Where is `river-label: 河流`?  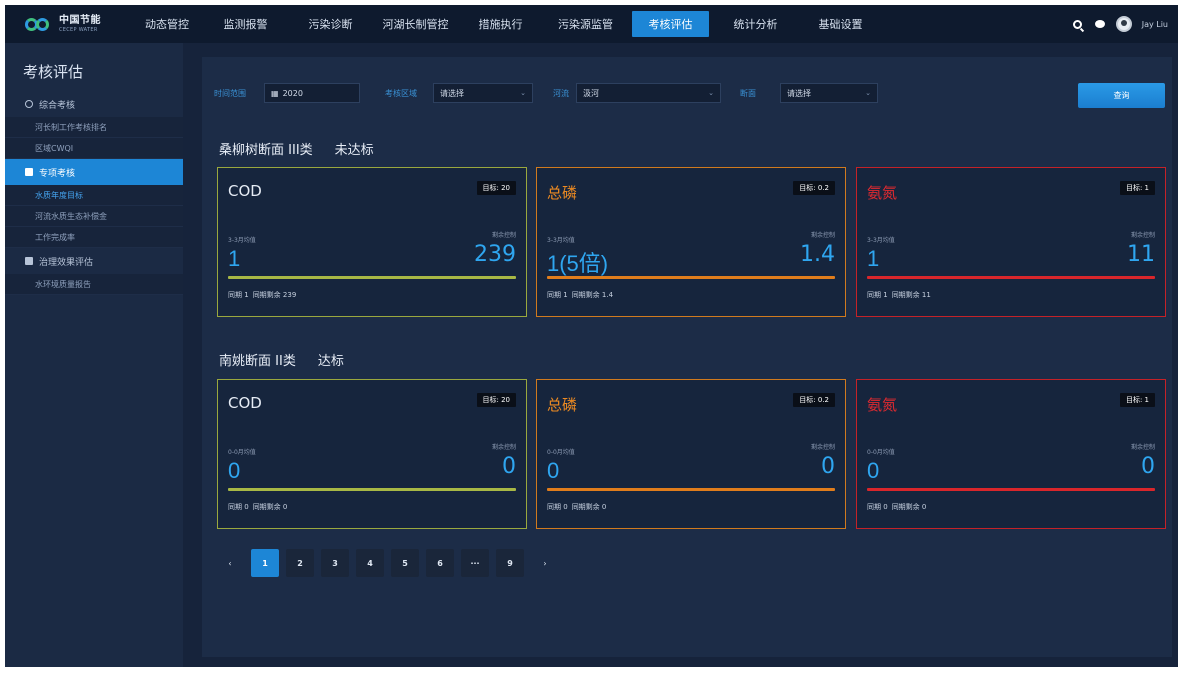
river-label: 河流 is located at coordinates (561, 93).